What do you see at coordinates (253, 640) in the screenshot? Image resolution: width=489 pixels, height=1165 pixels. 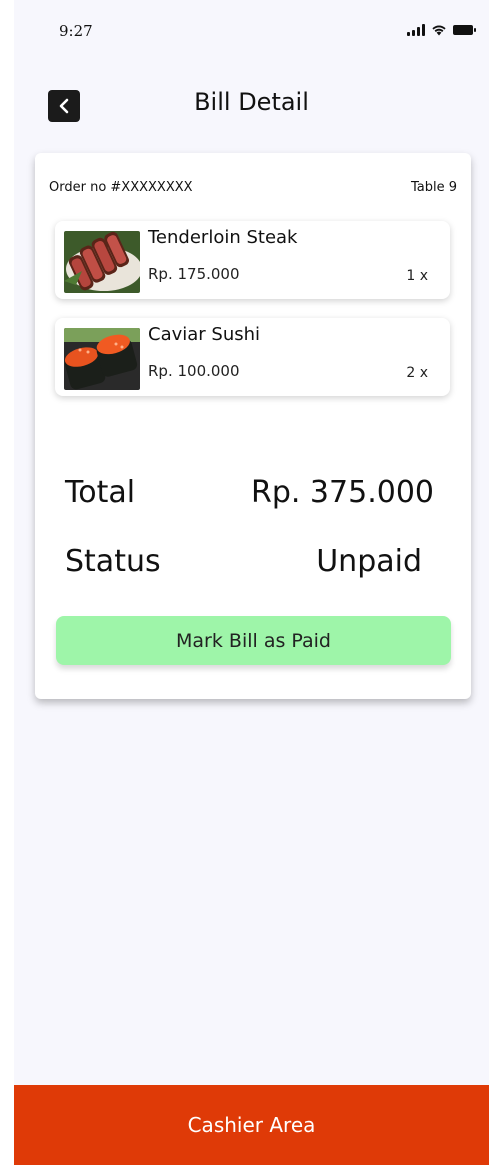 I see `mark-bill-paid-button: Mark Bill as Paid` at bounding box center [253, 640].